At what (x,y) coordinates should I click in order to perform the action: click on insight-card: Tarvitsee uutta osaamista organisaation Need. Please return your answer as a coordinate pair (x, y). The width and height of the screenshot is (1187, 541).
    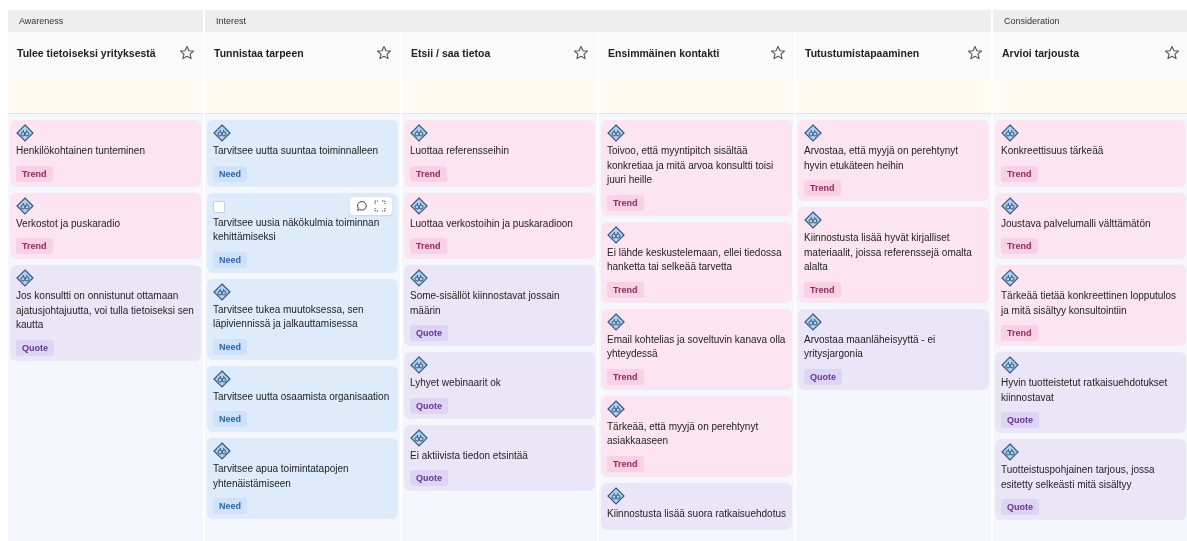
    Looking at the image, I should click on (302, 398).